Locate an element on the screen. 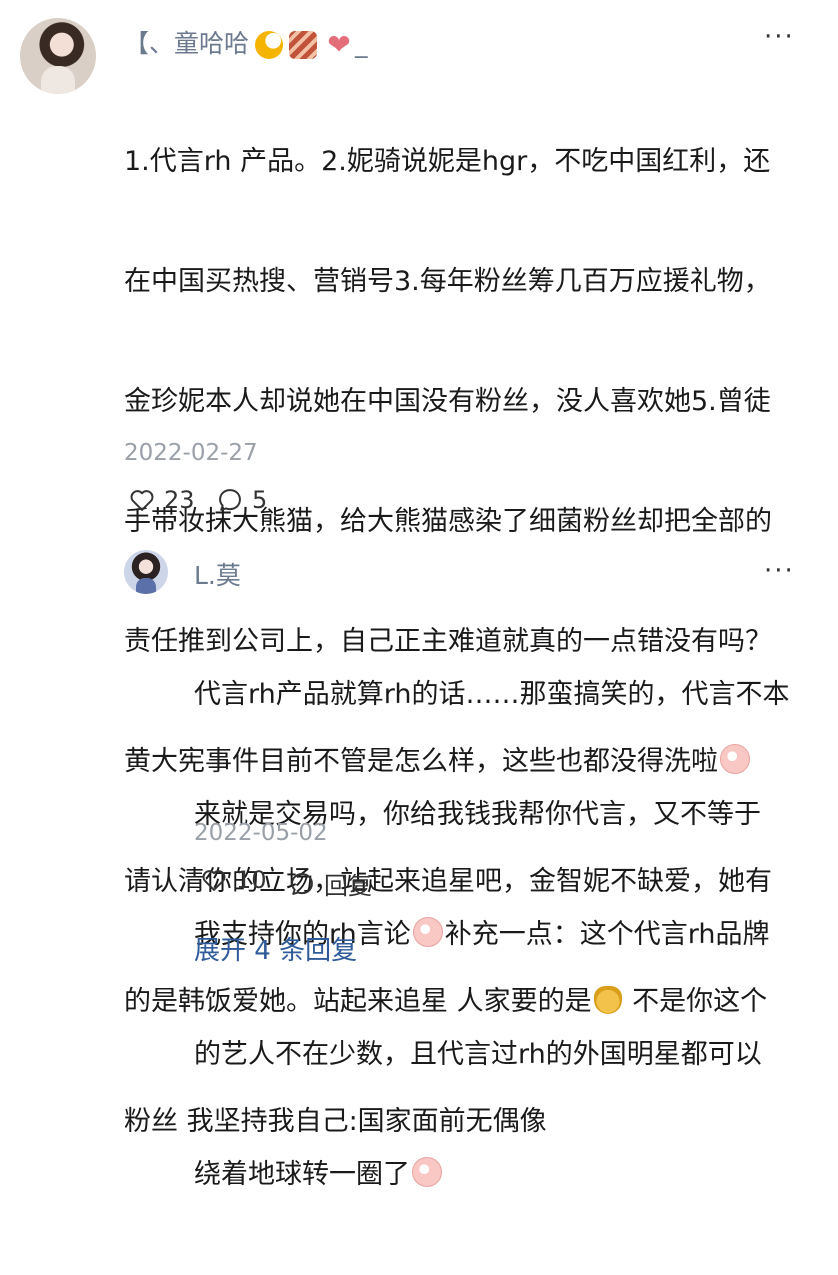 The height and width of the screenshot is (1275, 838). like-count: 23 is located at coordinates (179, 500).